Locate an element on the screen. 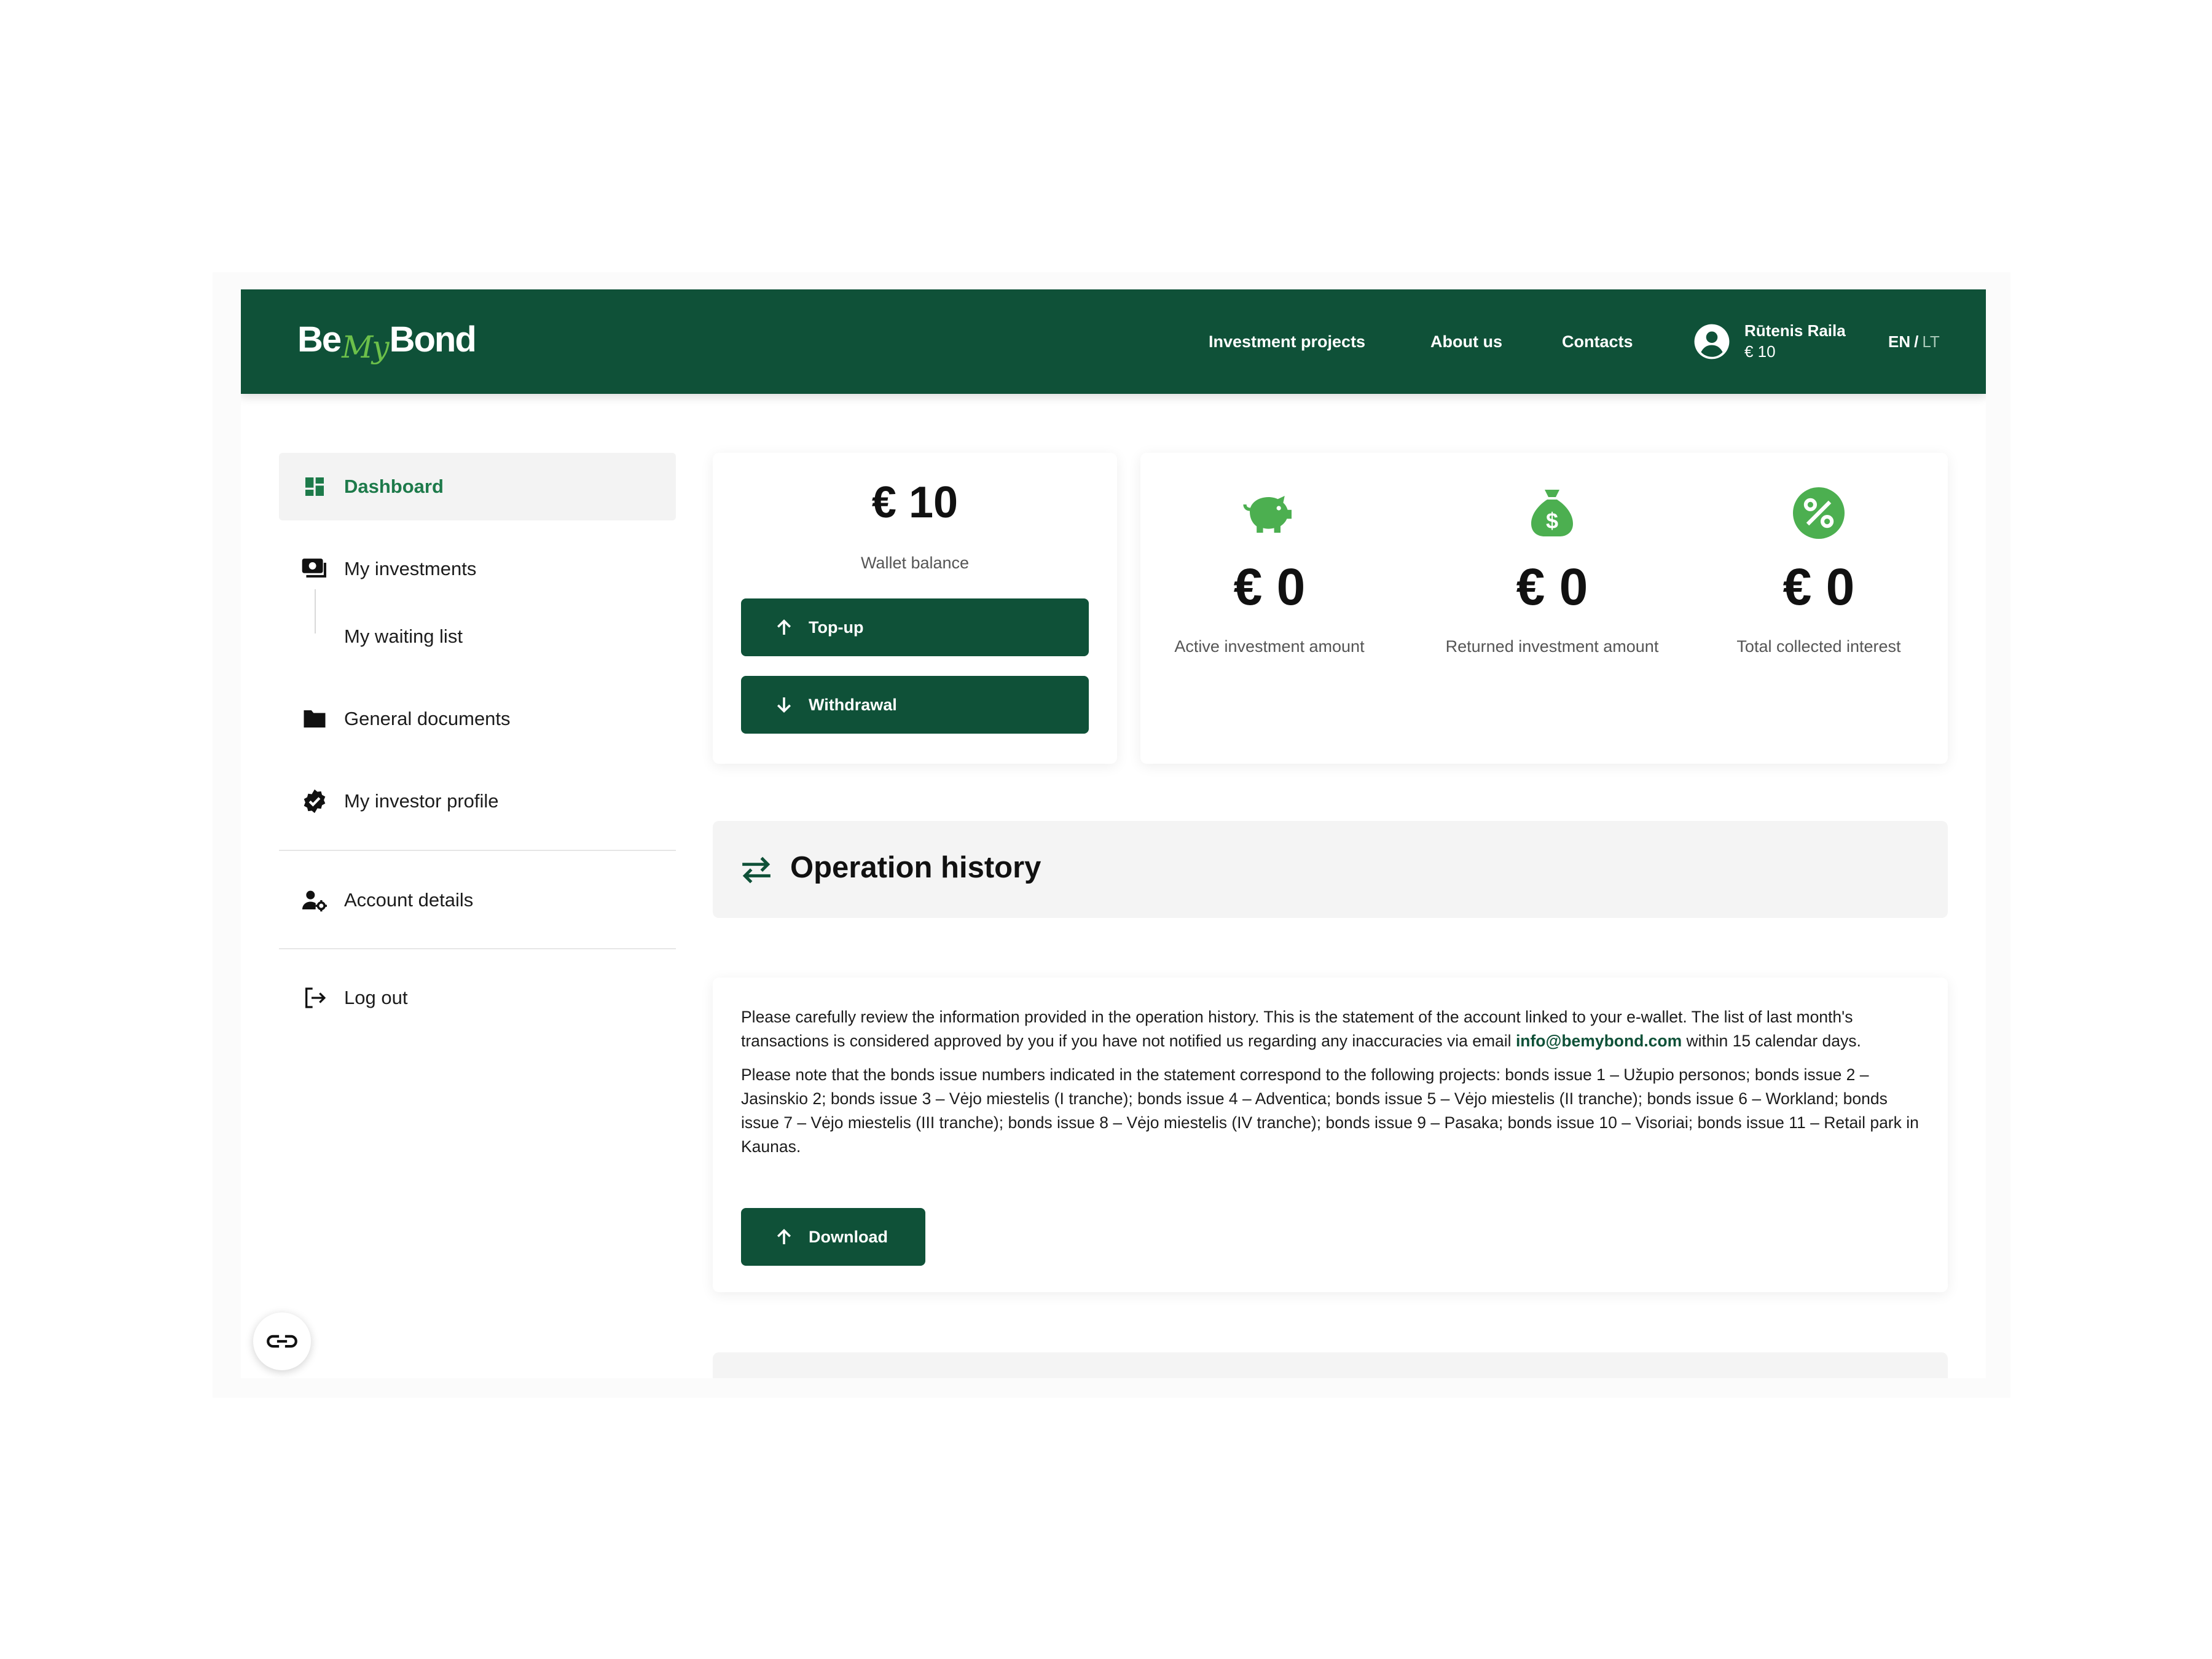  bemybond-logo: Be My Bond is located at coordinates (387, 343).